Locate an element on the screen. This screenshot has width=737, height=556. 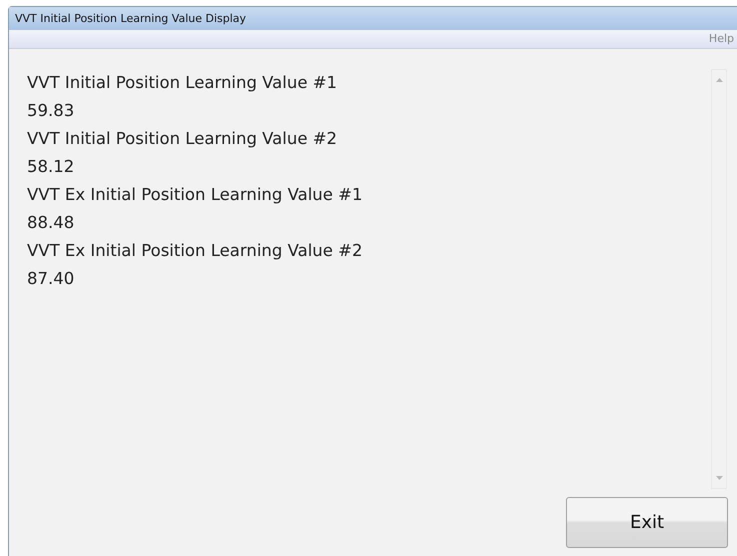
scroll-up-icon is located at coordinates (719, 80).